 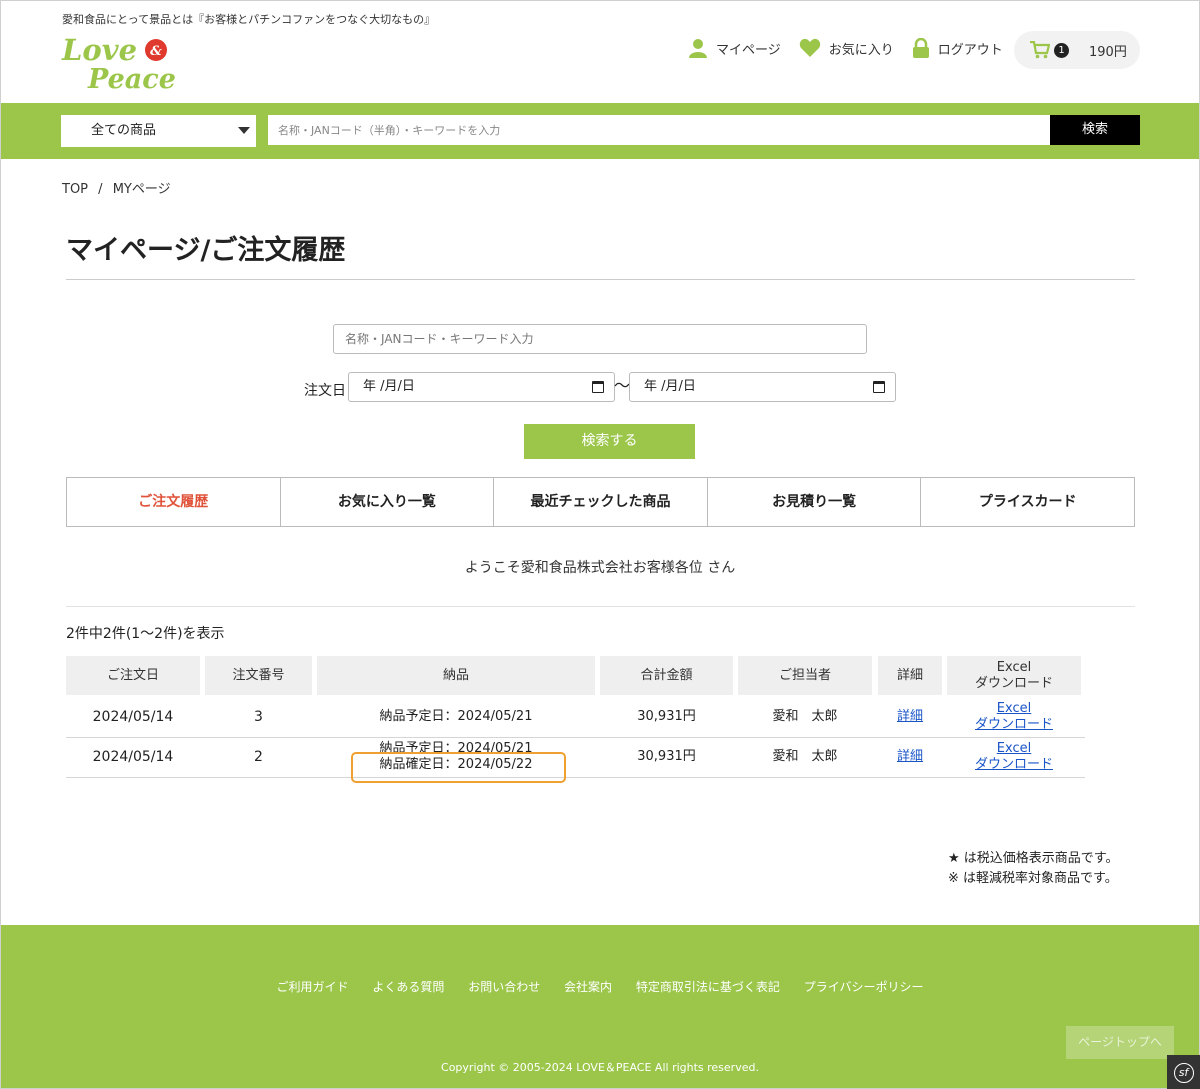 What do you see at coordinates (1033, 858) in the screenshot?
I see `tax-included-note: ★ は税込価格表示商品です。` at bounding box center [1033, 858].